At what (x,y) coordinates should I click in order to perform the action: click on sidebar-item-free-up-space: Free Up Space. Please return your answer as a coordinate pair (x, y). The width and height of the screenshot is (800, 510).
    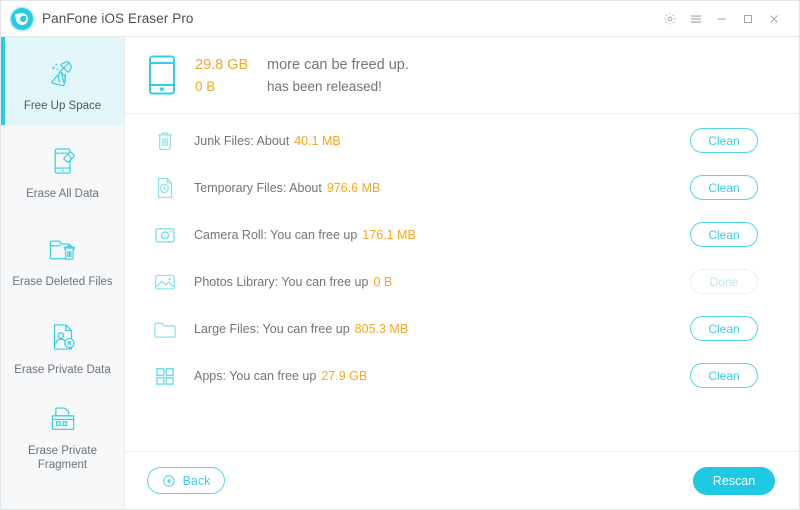
    Looking at the image, I should click on (62, 81).